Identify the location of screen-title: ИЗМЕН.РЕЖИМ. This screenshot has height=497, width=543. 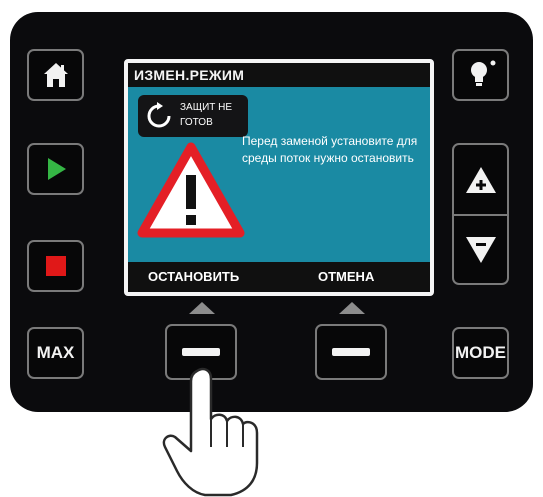
(279, 75).